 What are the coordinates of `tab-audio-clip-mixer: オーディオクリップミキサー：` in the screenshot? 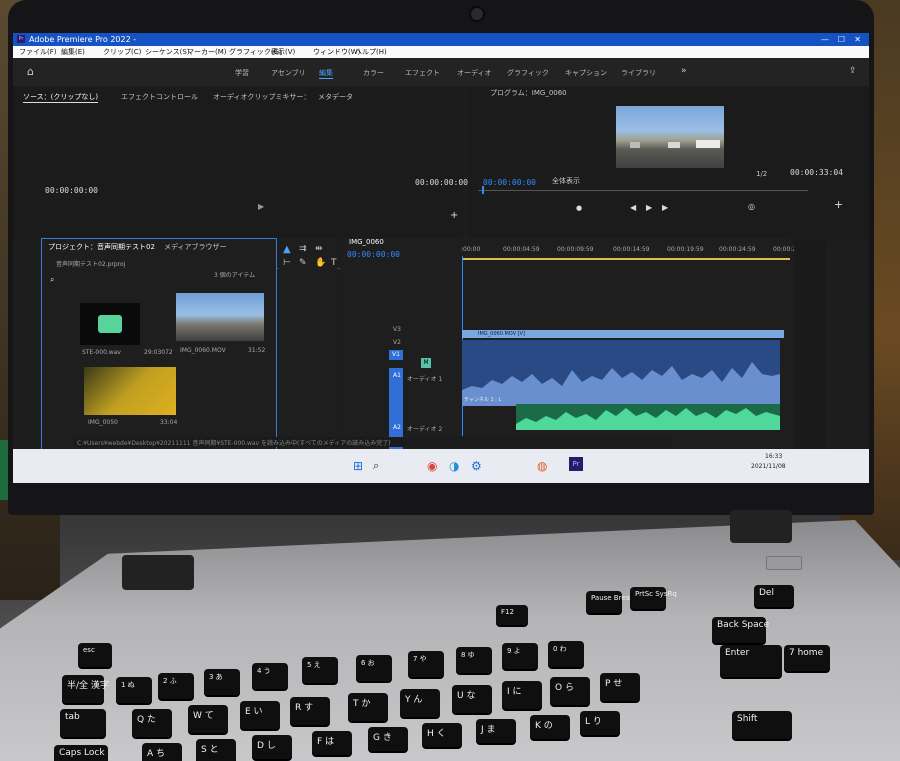 It's located at (261, 97).